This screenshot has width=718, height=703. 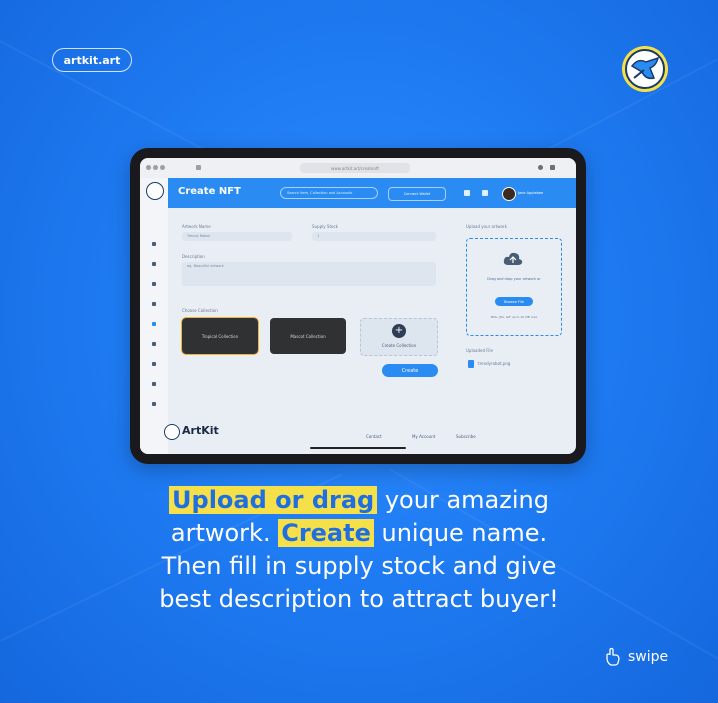 I want to click on page-title: Create NFT, so click(x=209, y=191).